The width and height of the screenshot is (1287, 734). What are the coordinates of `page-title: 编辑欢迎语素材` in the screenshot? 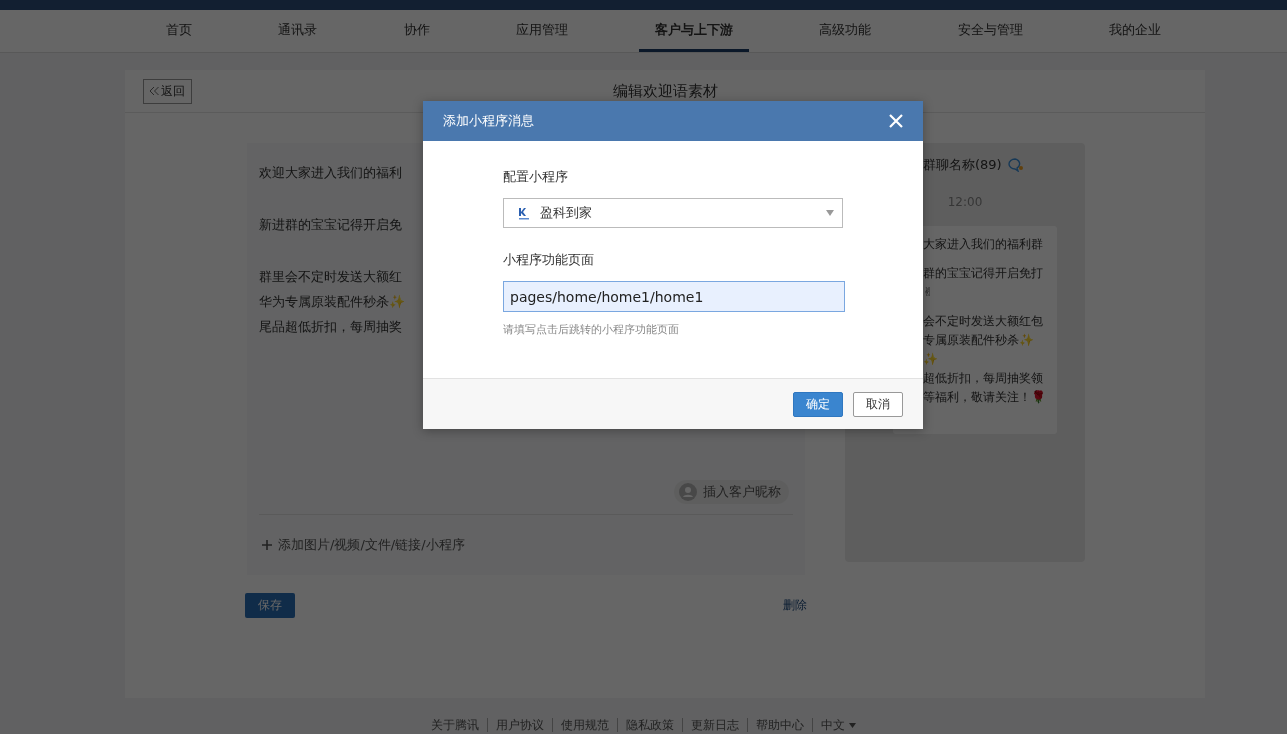 It's located at (665, 90).